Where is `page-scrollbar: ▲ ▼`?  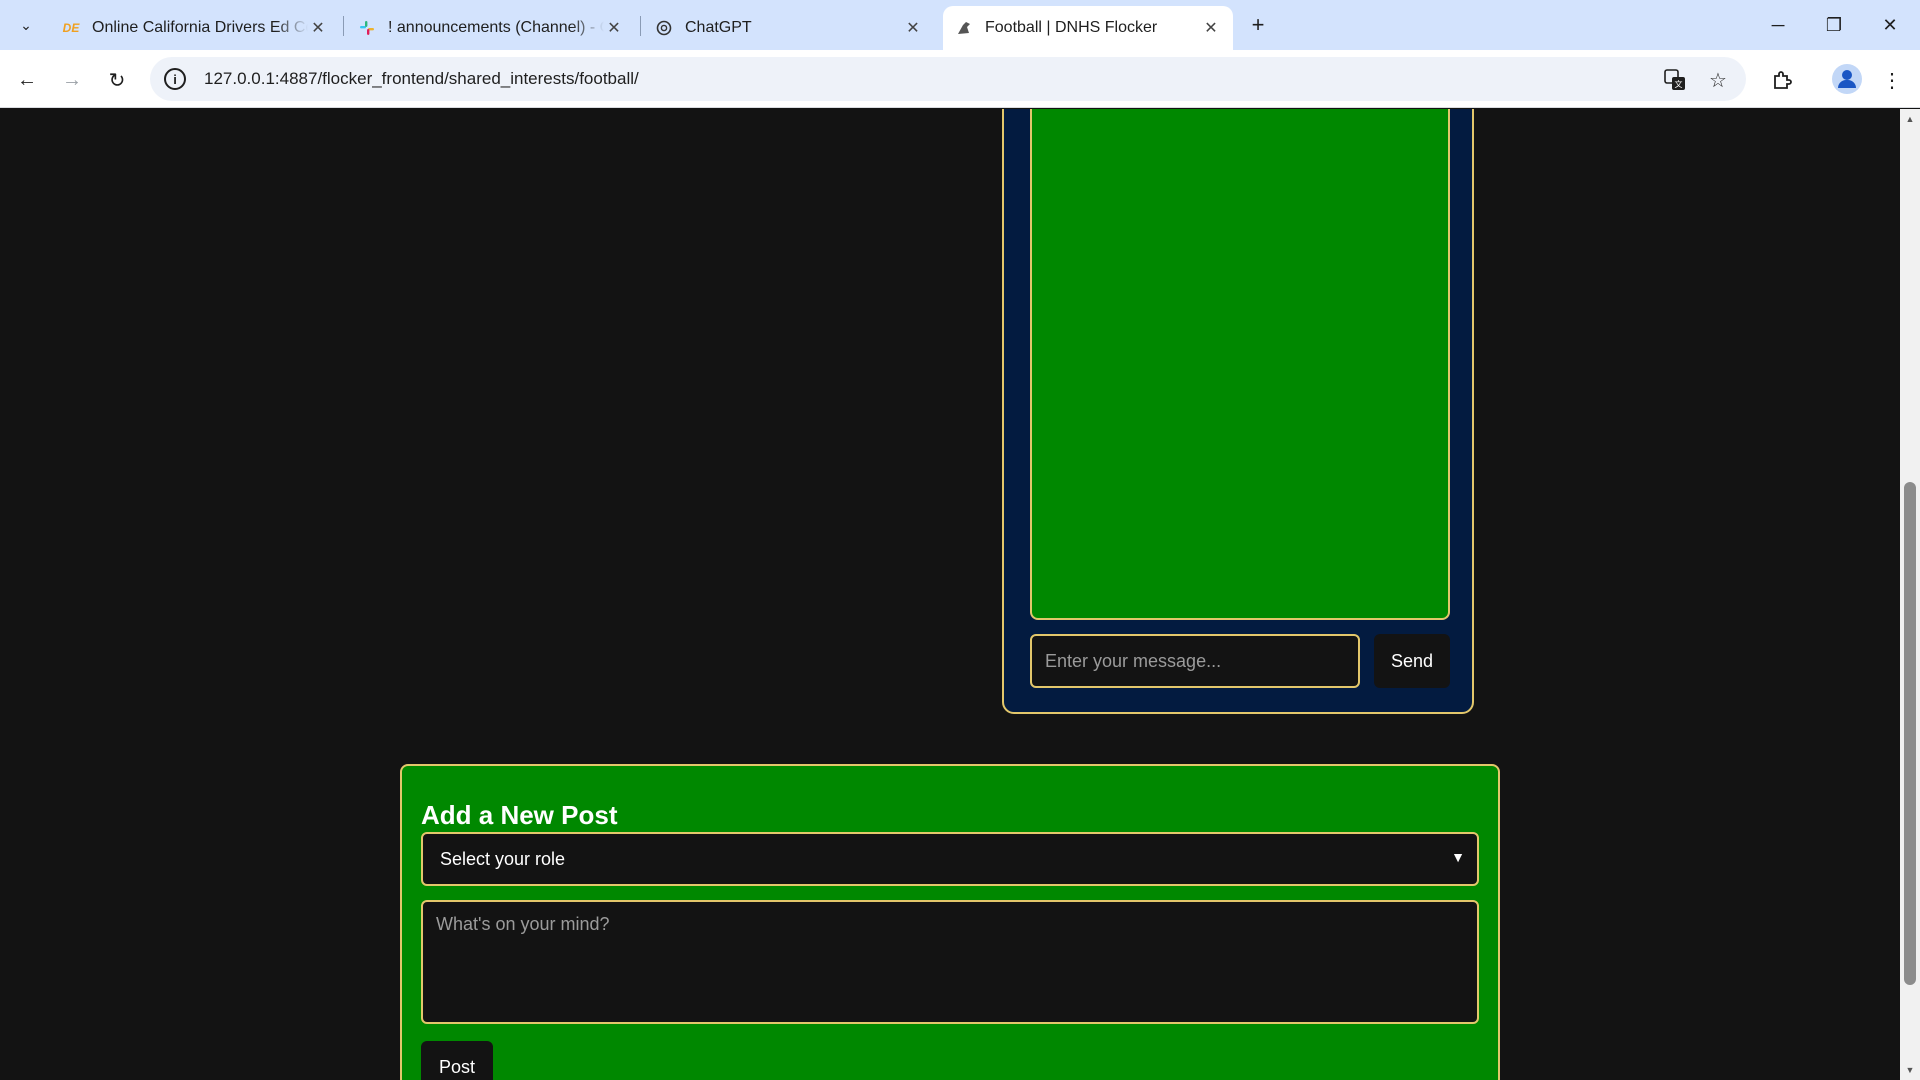
page-scrollbar: ▲ ▼ is located at coordinates (1910, 594).